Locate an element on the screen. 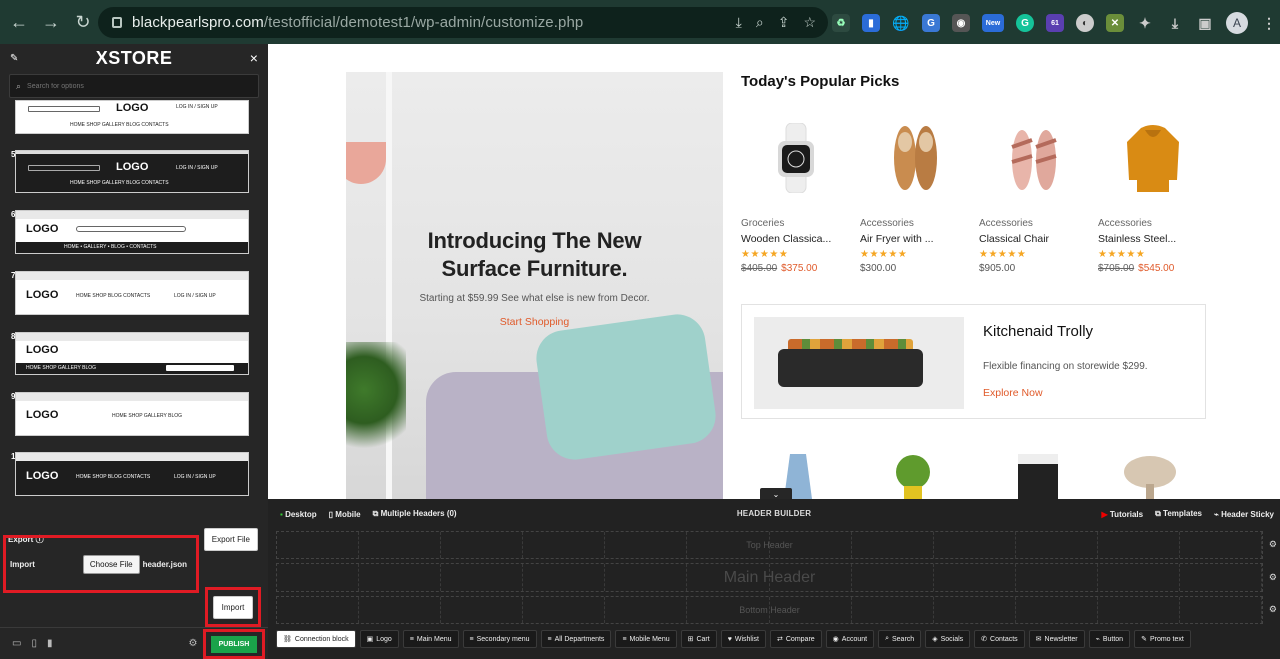 The image size is (1280, 659). color-extension-icon: ◐ is located at coordinates (1085, 23).